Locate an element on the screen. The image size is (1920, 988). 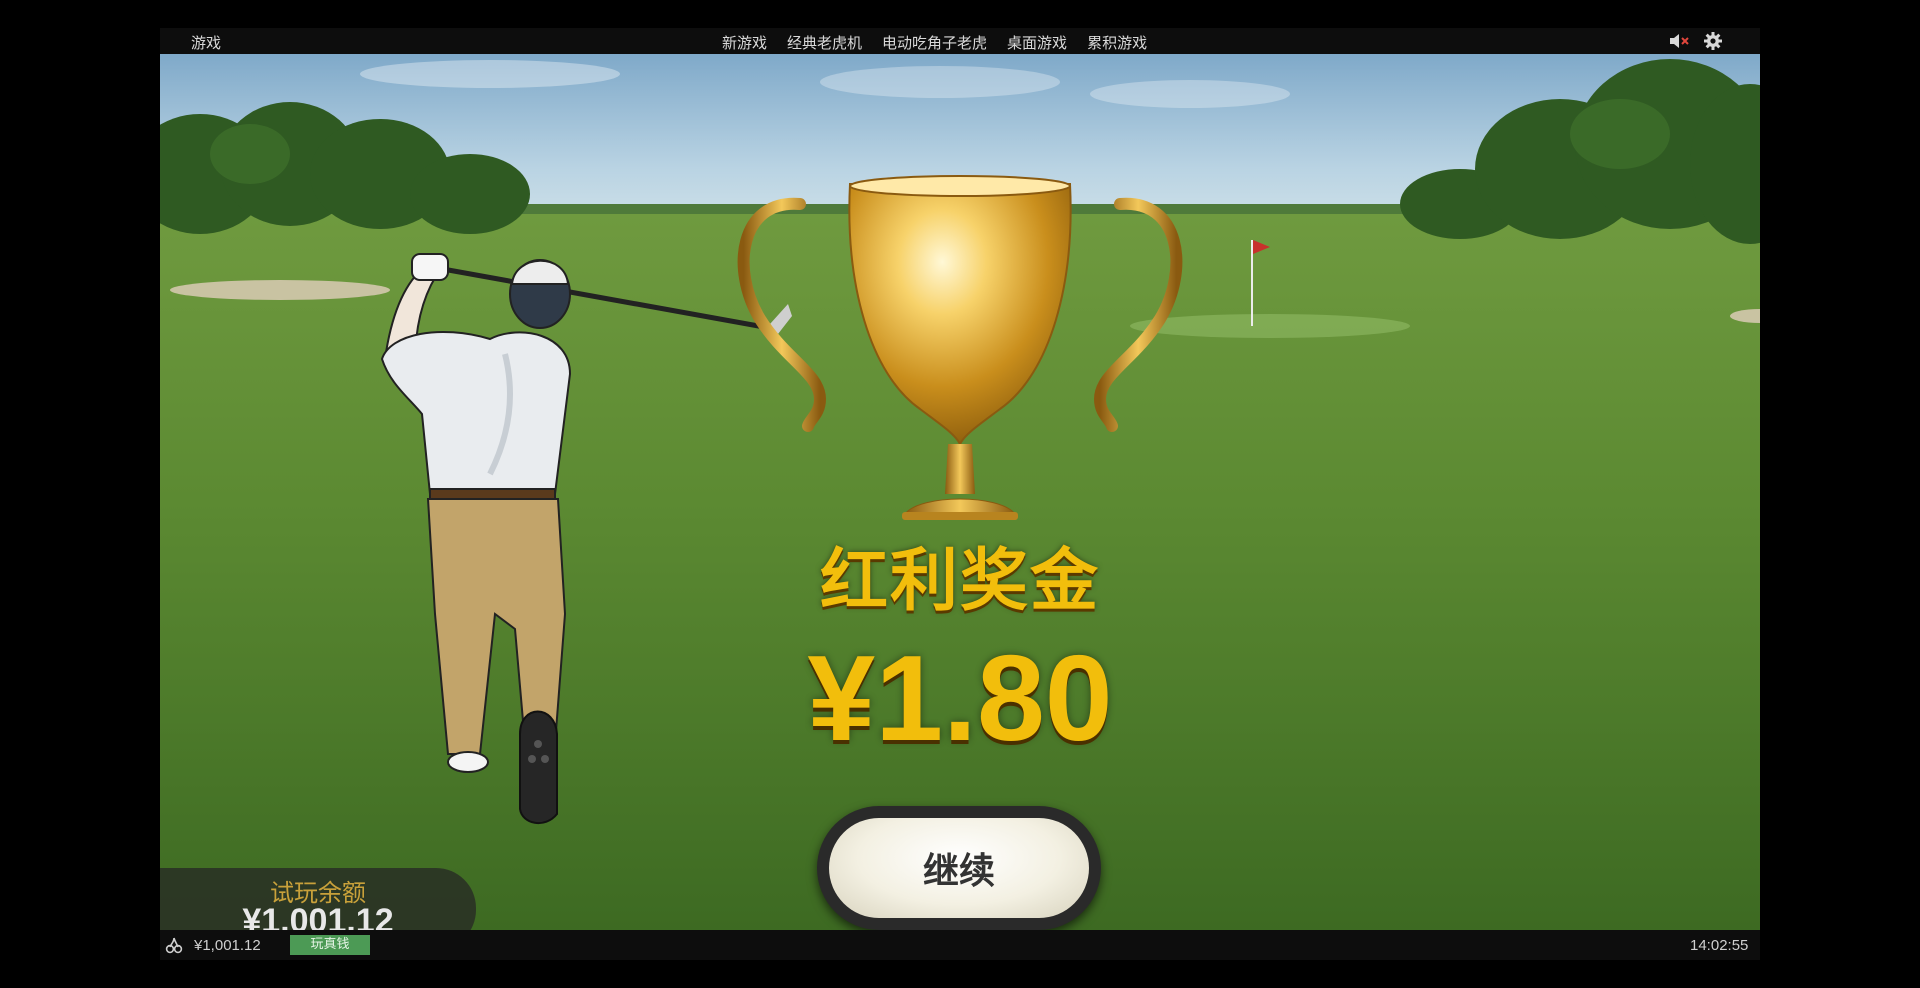
nav-table-games: 桌面游戏 is located at coordinates (1037, 42).